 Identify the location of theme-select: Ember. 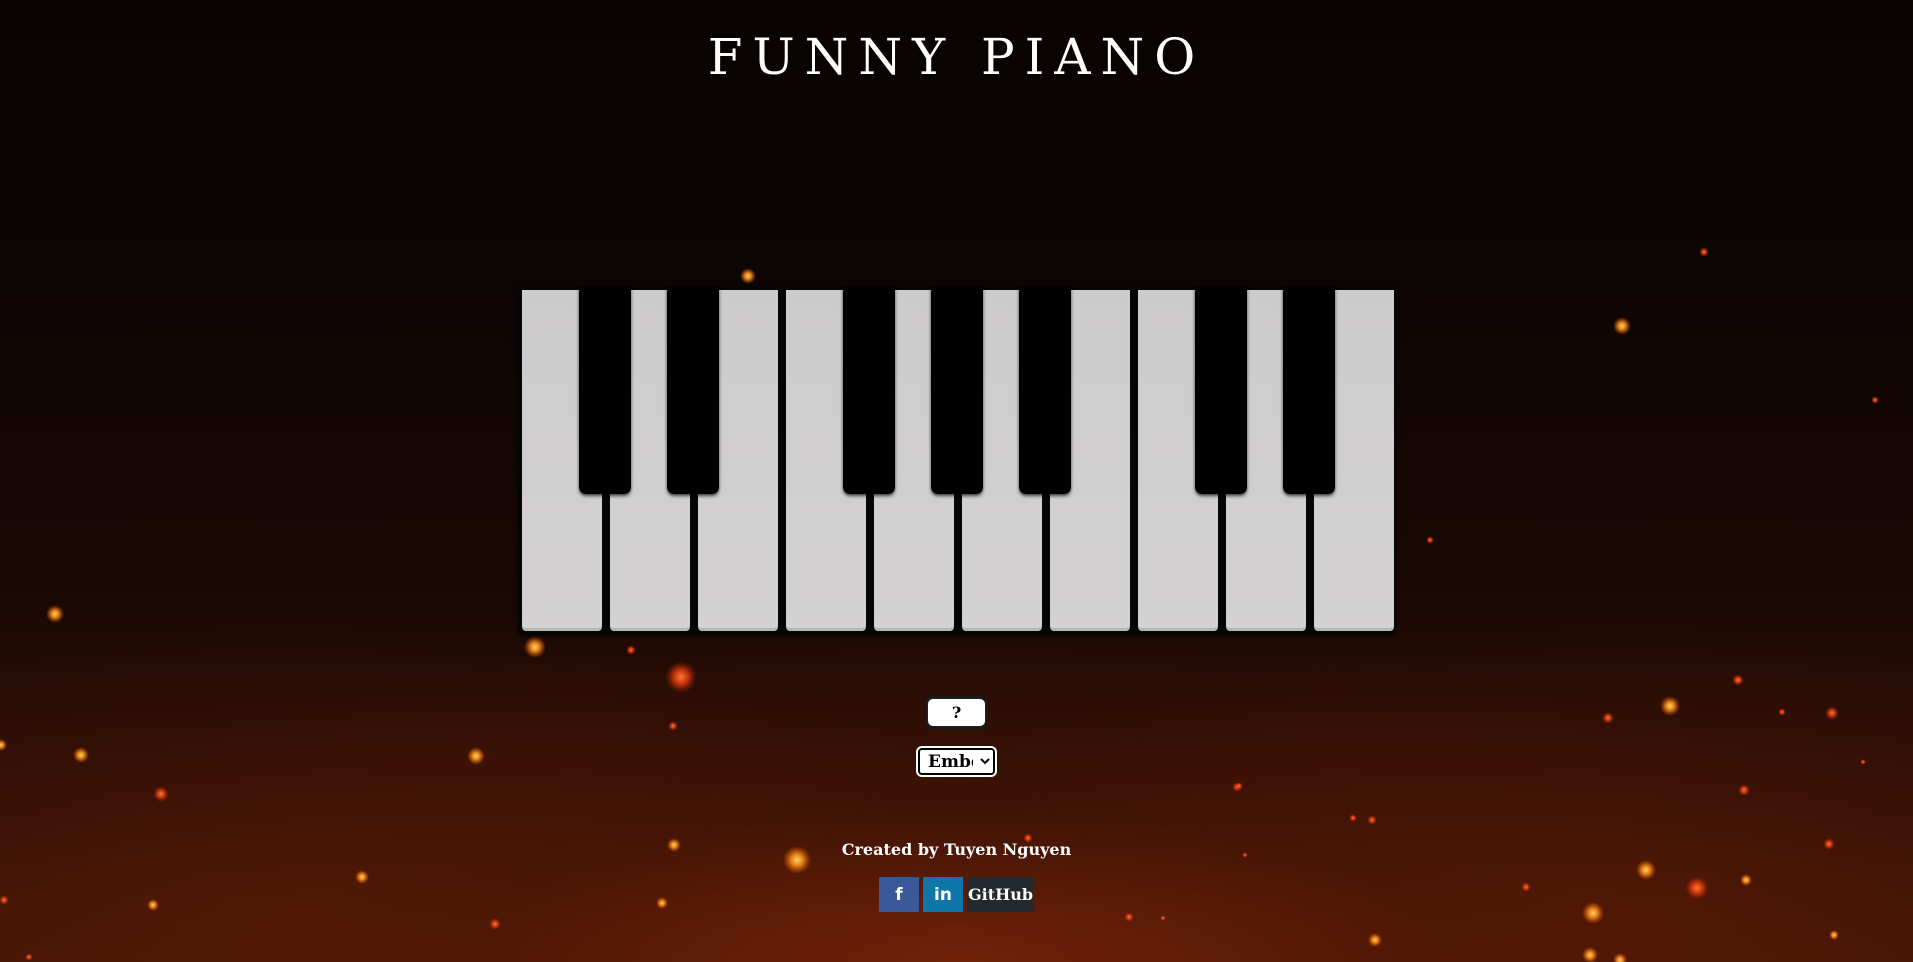
(956, 761).